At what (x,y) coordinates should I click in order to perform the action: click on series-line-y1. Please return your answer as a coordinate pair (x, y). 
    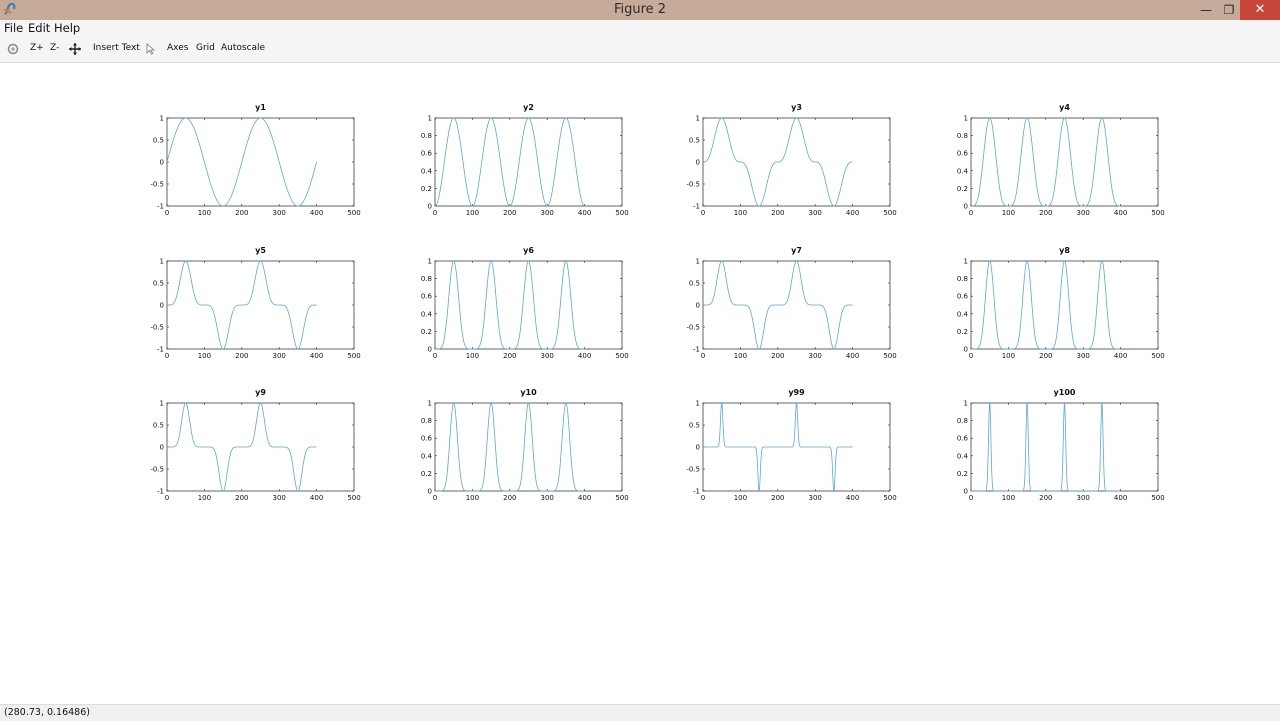
    Looking at the image, I should click on (241, 162).